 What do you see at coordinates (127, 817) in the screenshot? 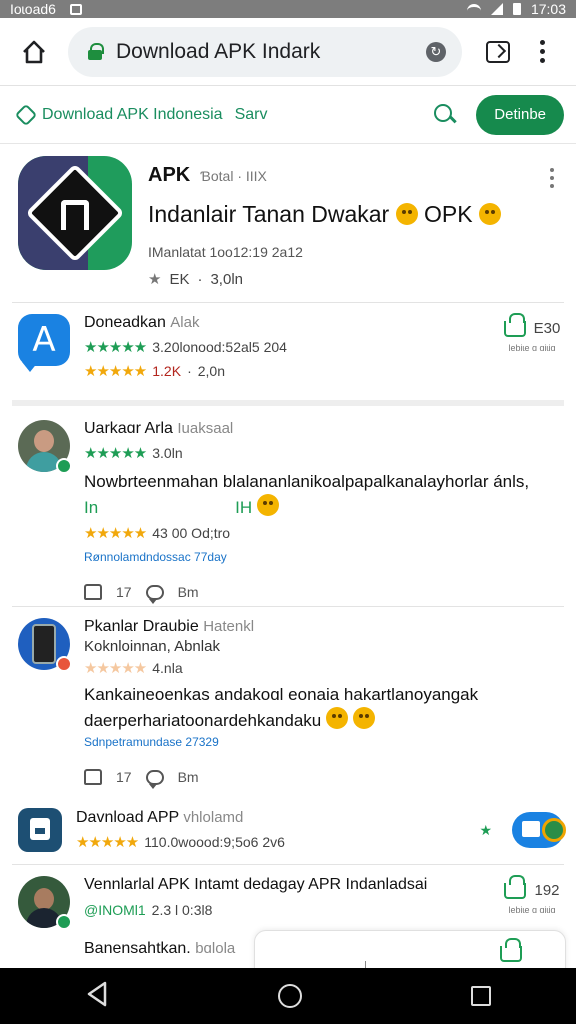
I see `download-row-title-text: Davnload APP` at bounding box center [127, 817].